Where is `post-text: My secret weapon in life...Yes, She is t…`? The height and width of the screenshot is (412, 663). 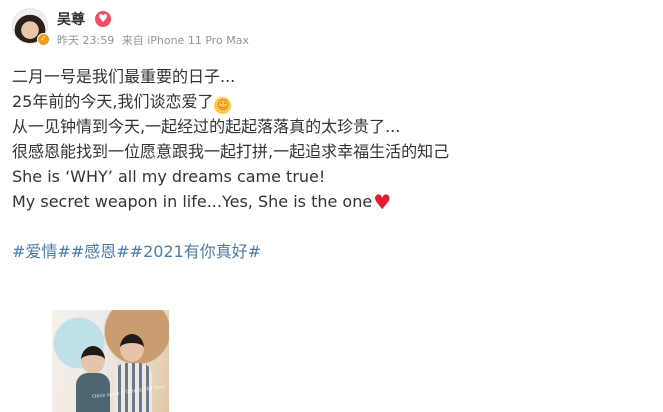 post-text: My secret weapon in life...Yes, She is t… is located at coordinates (192, 201).